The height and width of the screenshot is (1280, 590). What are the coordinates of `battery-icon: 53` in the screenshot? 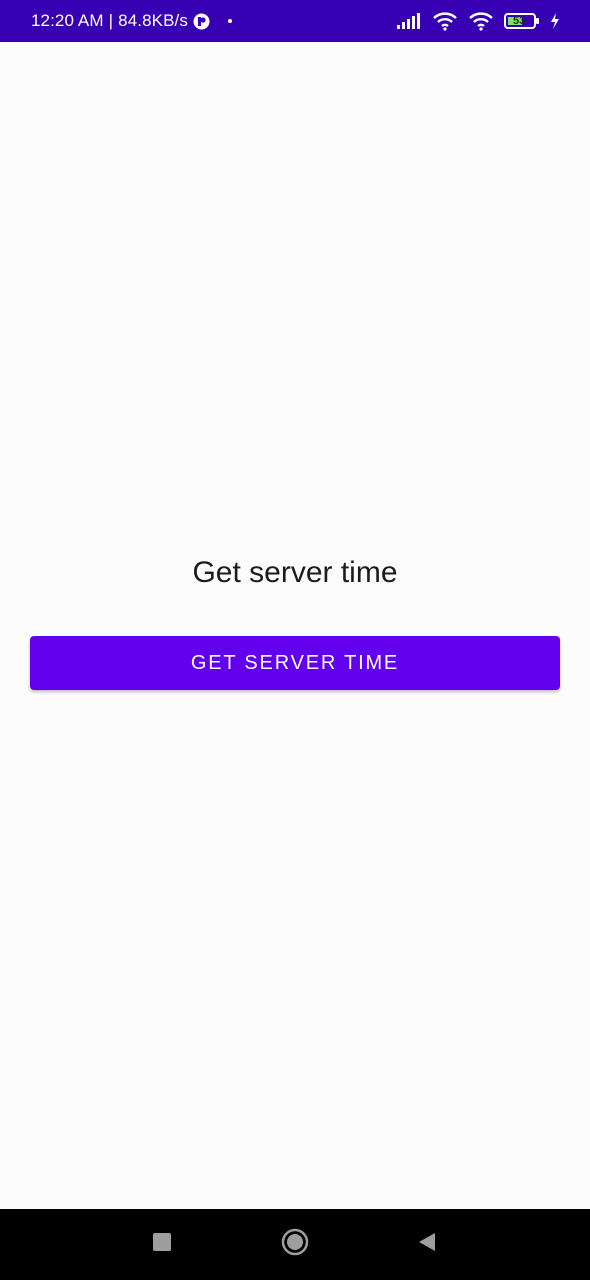 It's located at (522, 21).